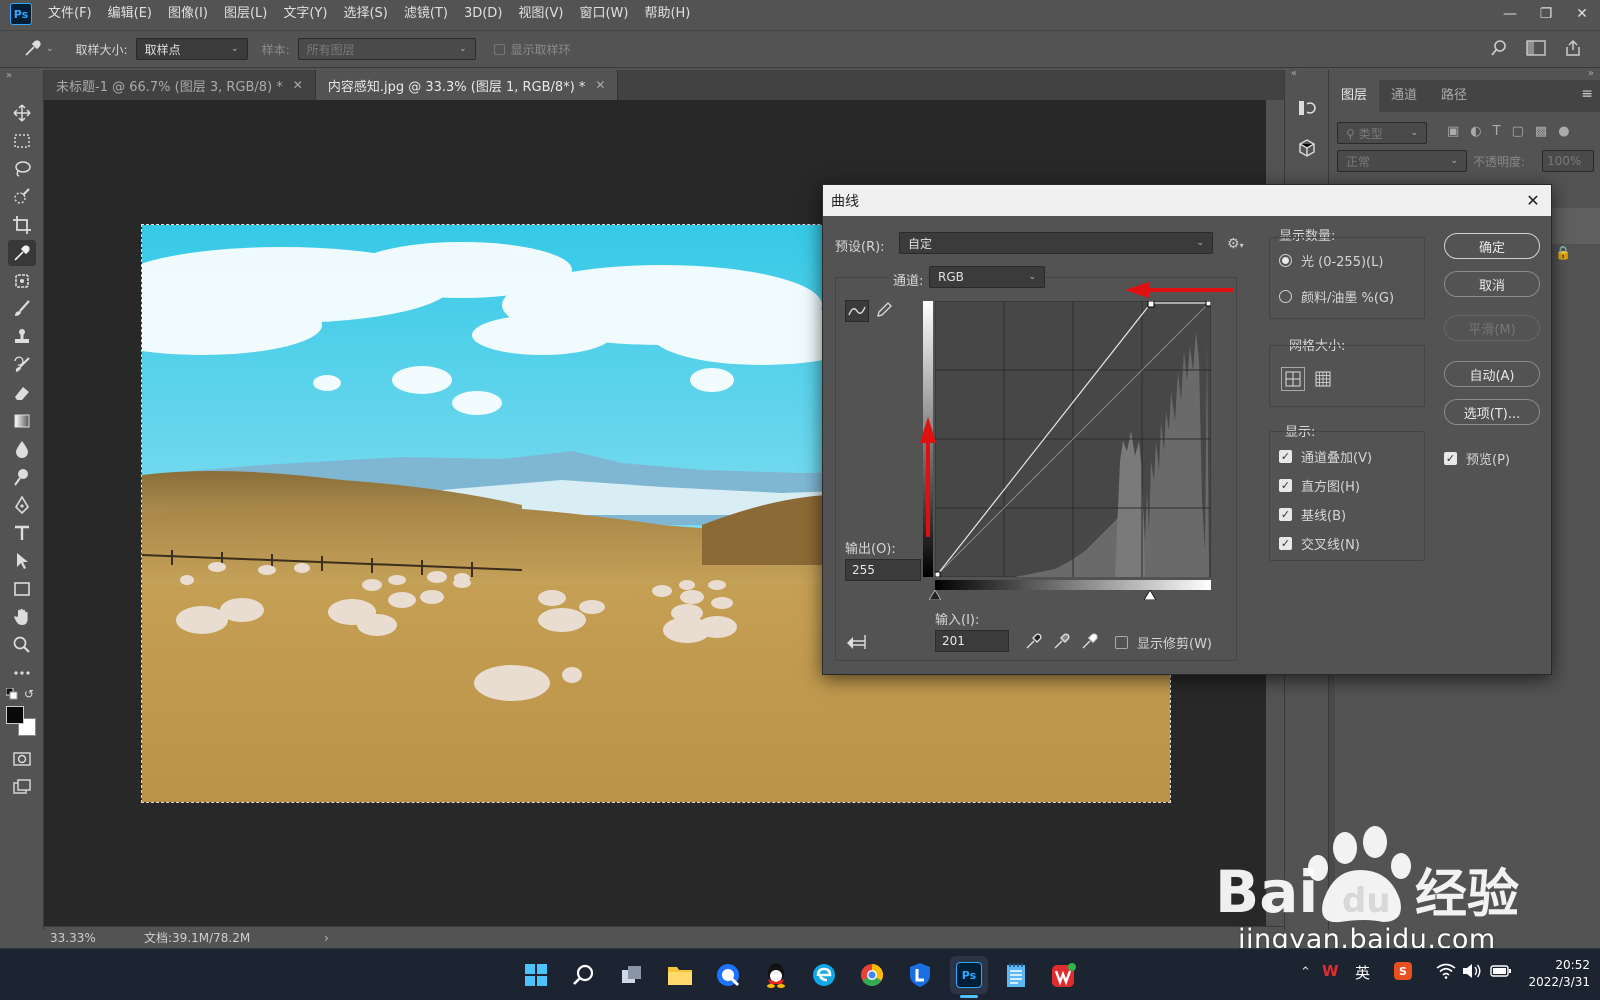 The image size is (1600, 1000). What do you see at coordinates (1402, 161) in the screenshot?
I see `blend-mode-select: 正常 ⌄` at bounding box center [1402, 161].